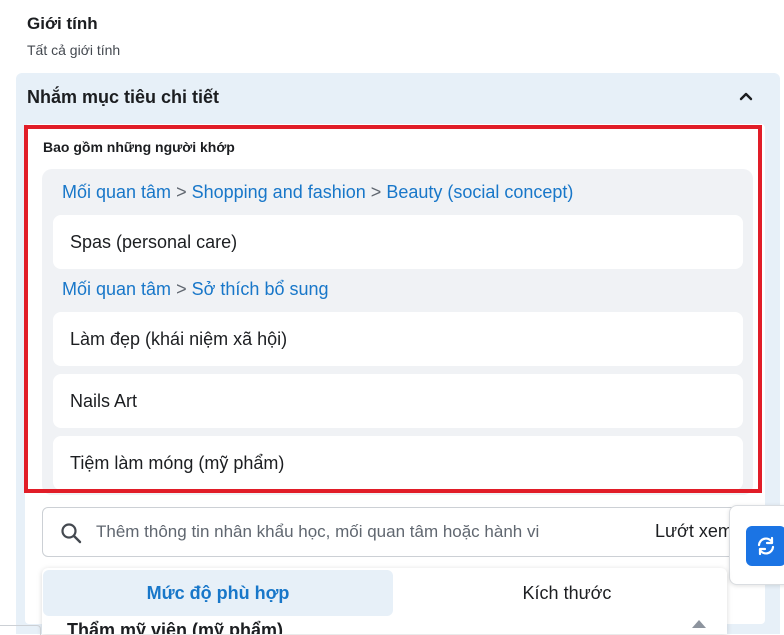 The image size is (784, 635). Describe the element at coordinates (746, 96) in the screenshot. I see `chevron-up-icon` at that location.